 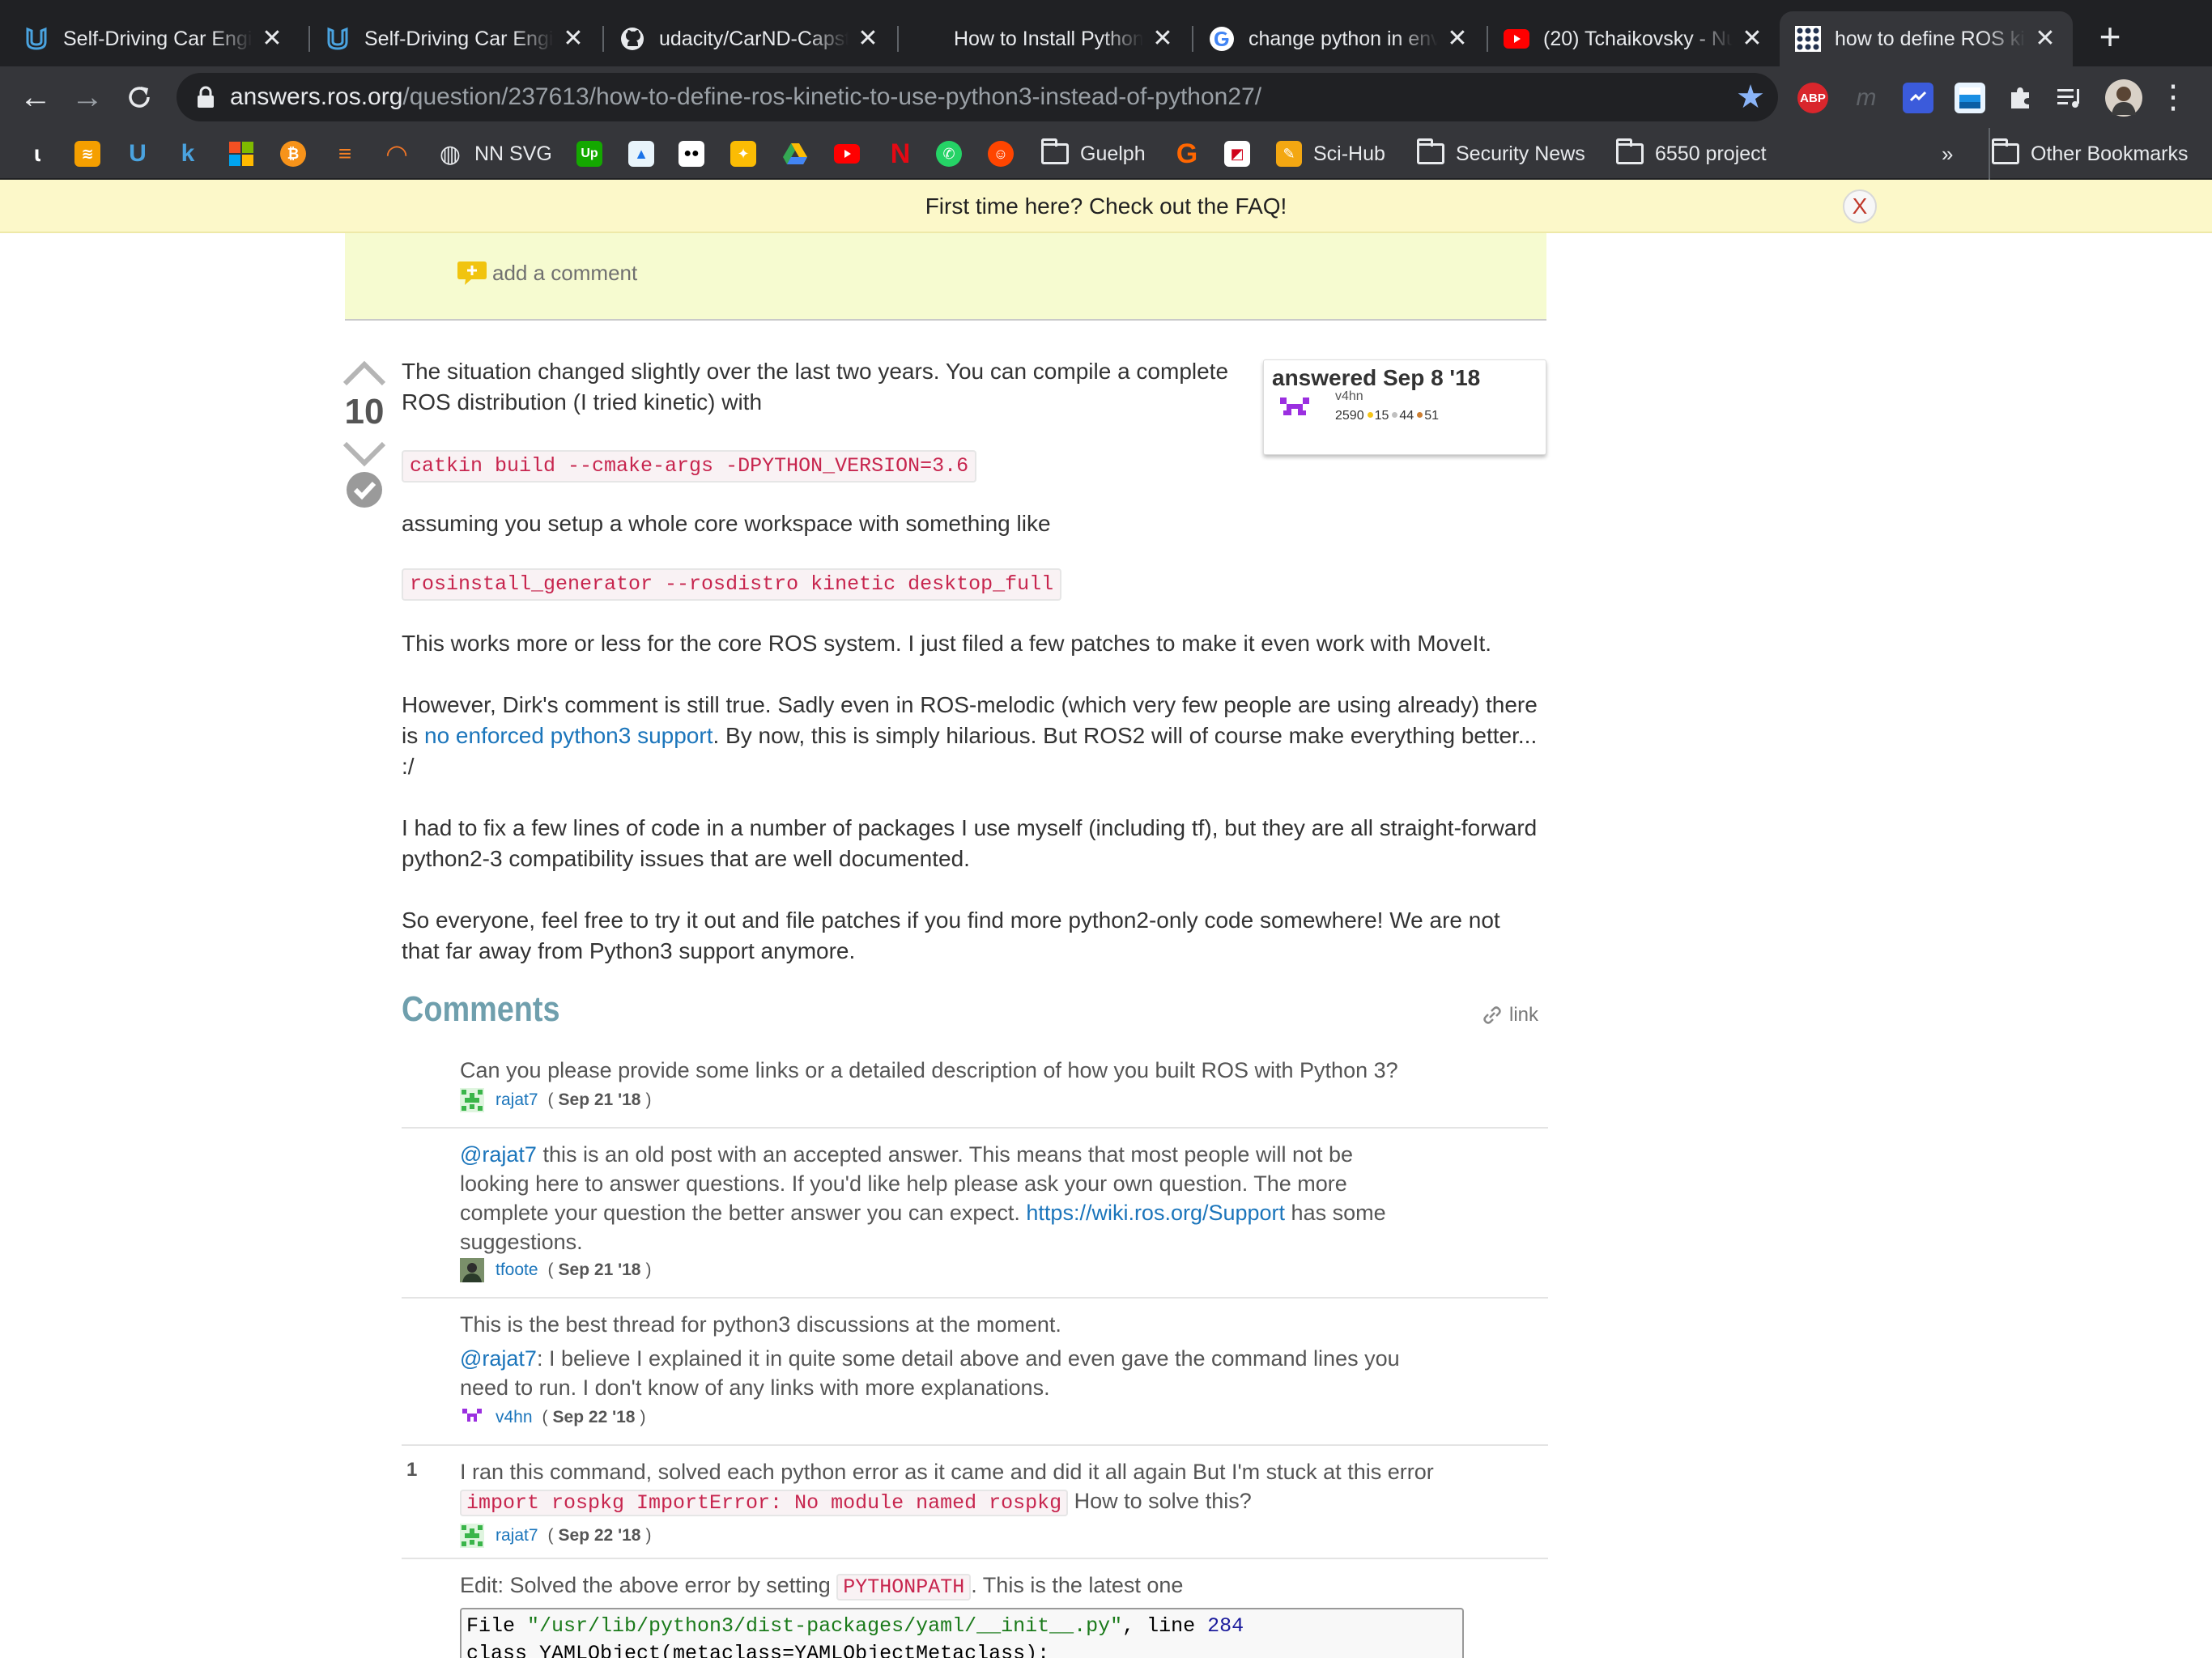 What do you see at coordinates (1634, 38) in the screenshot?
I see `tab-youtube: (20) Tchaikovsky - Nutcracker ✕` at bounding box center [1634, 38].